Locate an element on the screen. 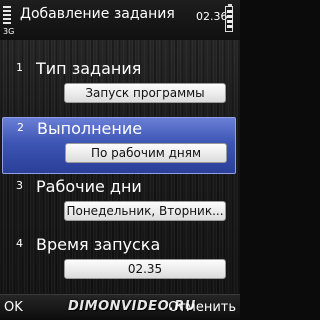  setting-item-start-time: 4 Время запуска 02.35 is located at coordinates (120, 262).